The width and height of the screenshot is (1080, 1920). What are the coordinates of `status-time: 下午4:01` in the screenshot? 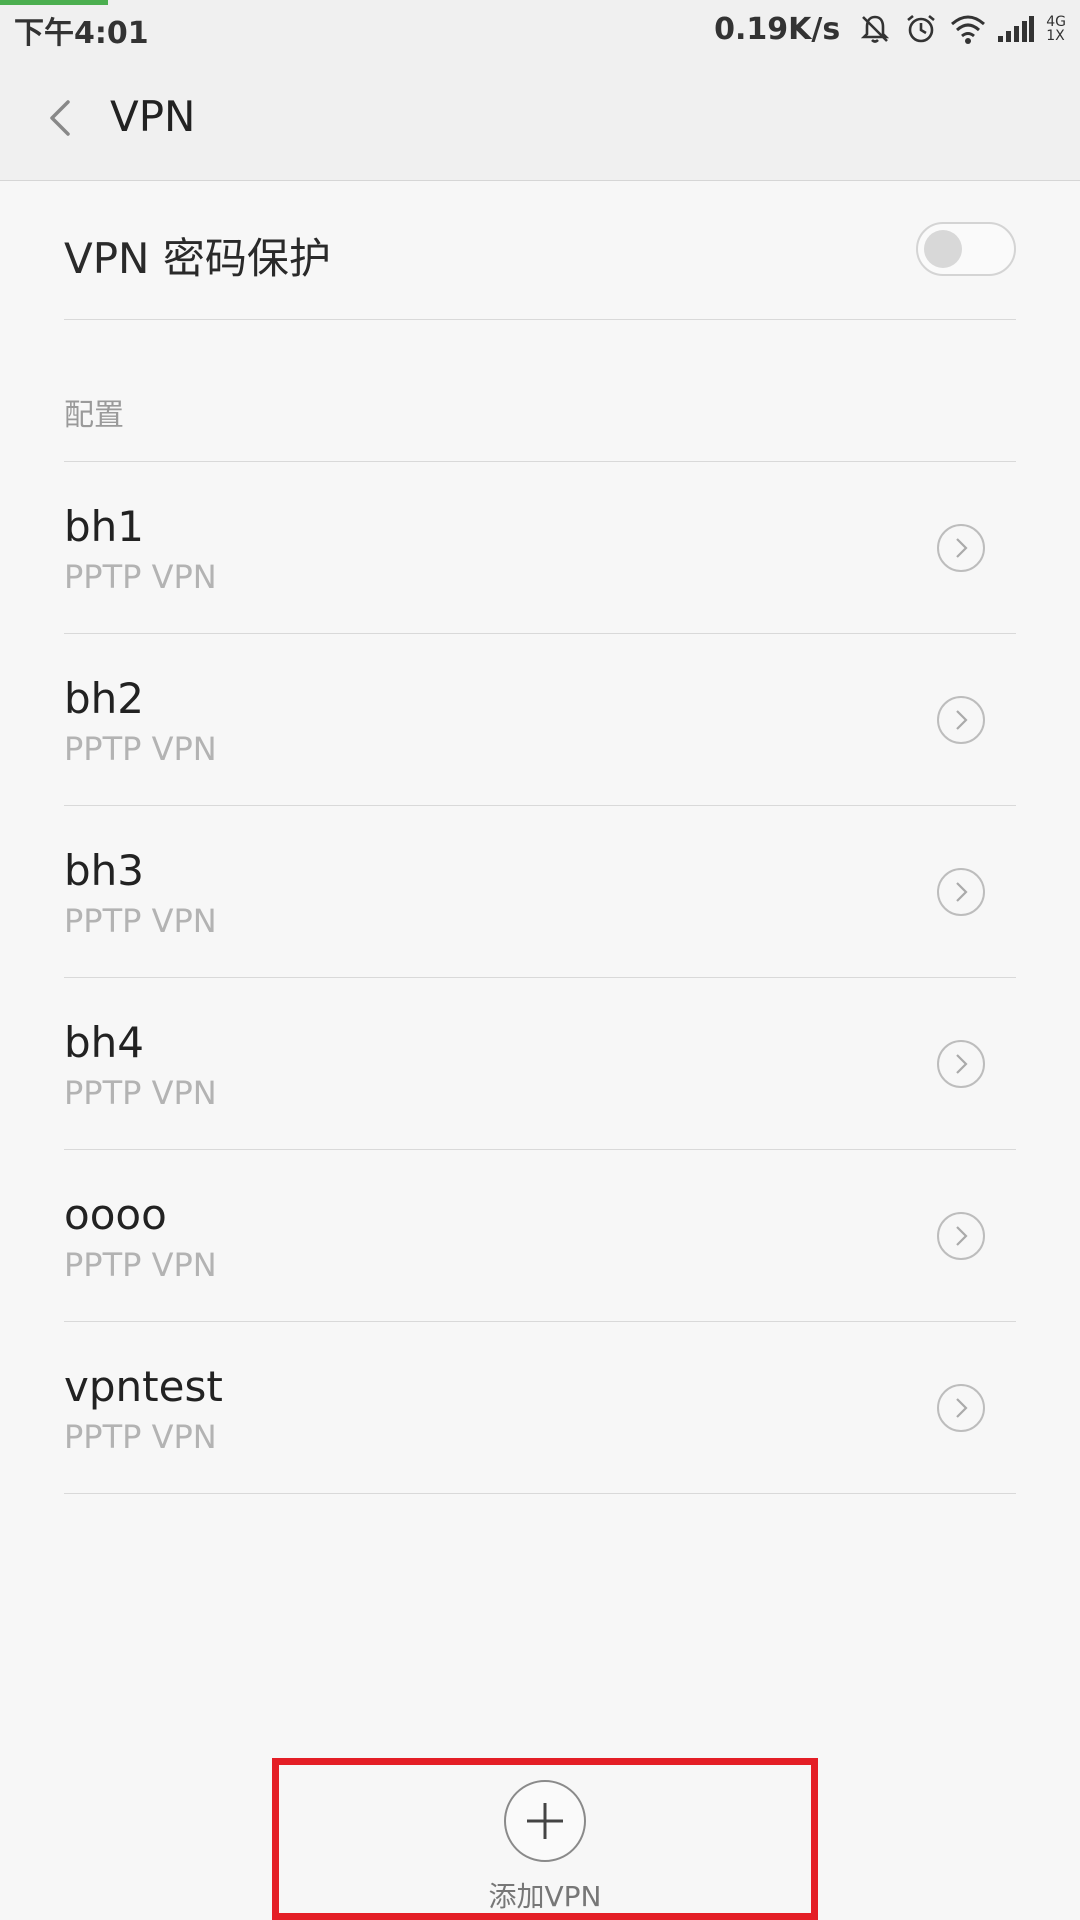 It's located at (81, 33).